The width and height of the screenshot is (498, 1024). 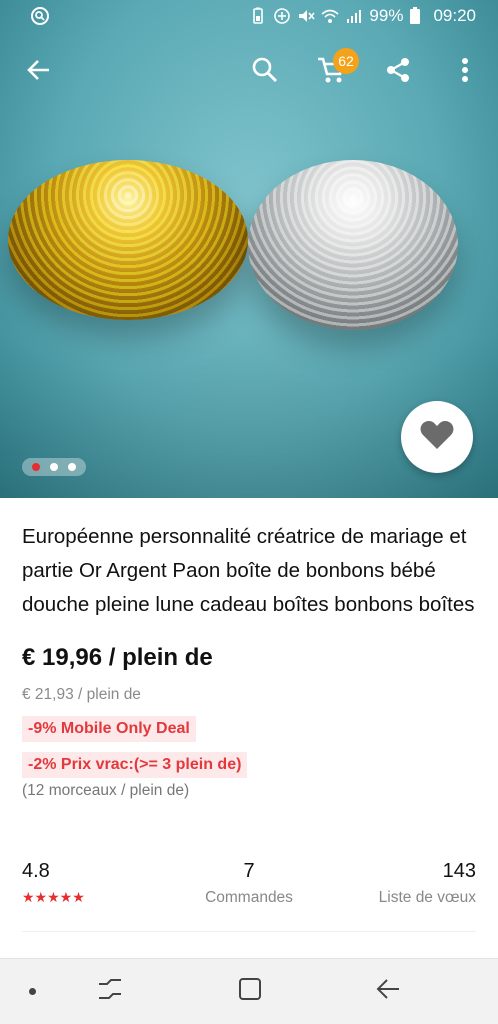 I want to click on wishlist-label: Liste de vœux, so click(x=427, y=897).